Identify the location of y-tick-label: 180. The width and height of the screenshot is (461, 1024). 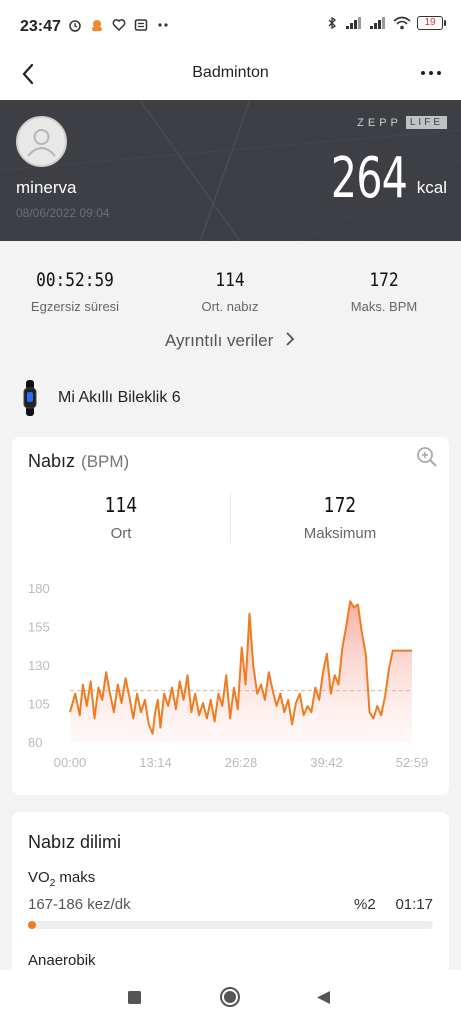
(39, 588).